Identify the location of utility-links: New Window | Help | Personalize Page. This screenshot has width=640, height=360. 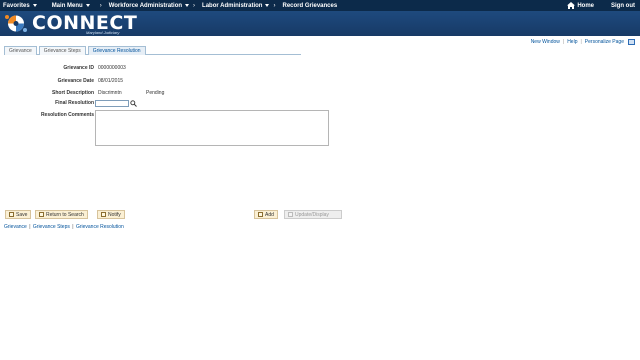
(583, 42).